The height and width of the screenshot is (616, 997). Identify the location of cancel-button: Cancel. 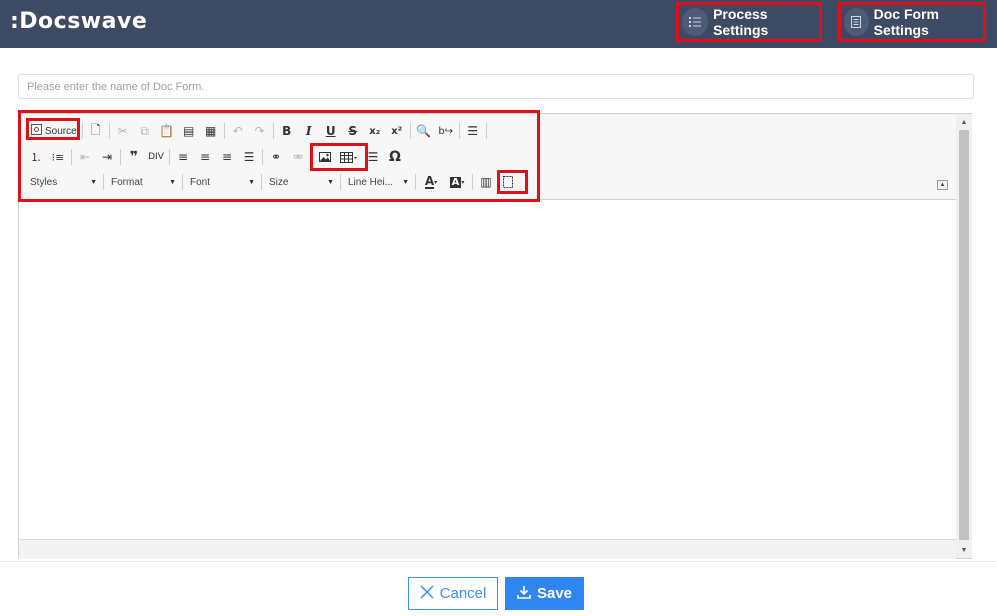
(453, 593).